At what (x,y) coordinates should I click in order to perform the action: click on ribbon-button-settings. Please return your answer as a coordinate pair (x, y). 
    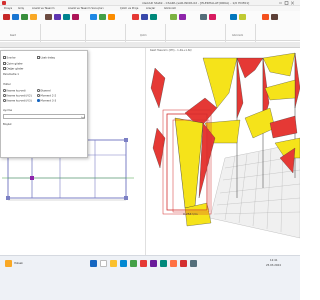
    Looking at the image, I should click on (265, 17).